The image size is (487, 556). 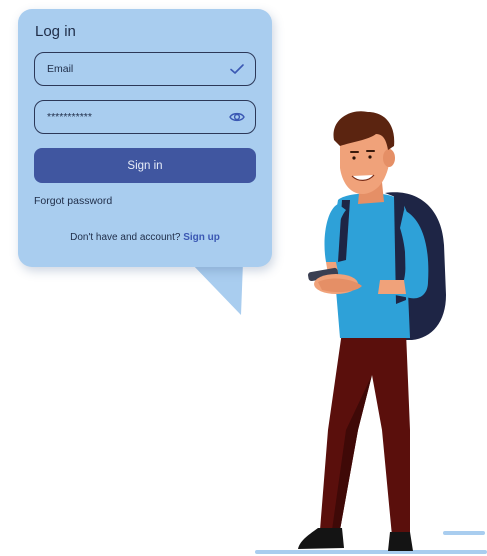 I want to click on left-shoe, so click(x=321, y=538).